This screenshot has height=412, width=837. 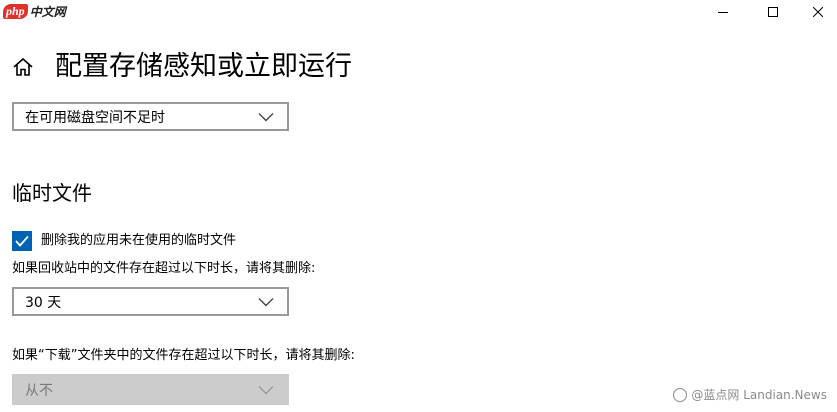 What do you see at coordinates (150, 389) in the screenshot?
I see `downloads-duration-dropdown: 从不` at bounding box center [150, 389].